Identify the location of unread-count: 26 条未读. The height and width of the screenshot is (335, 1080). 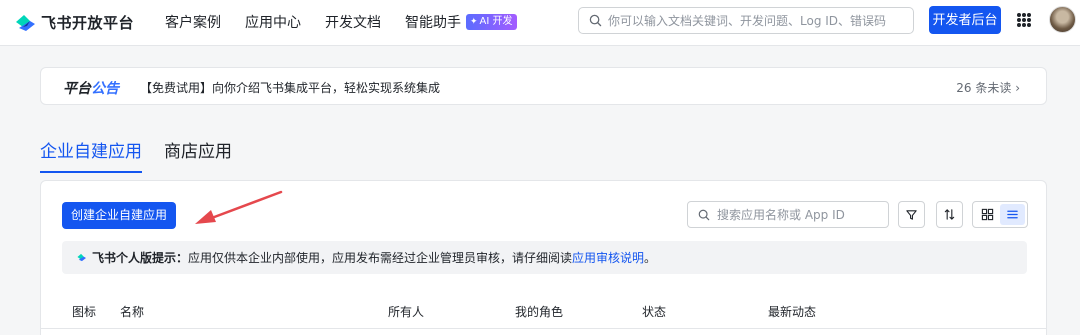
(984, 88).